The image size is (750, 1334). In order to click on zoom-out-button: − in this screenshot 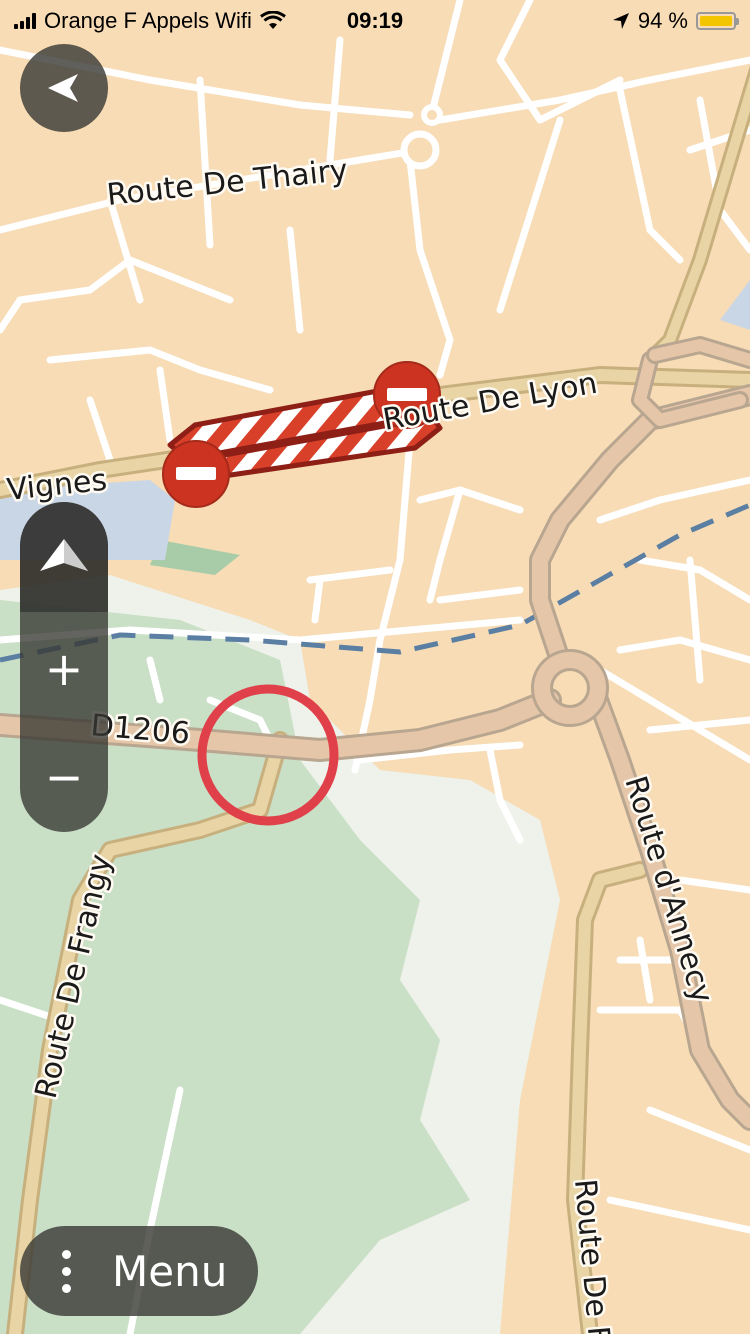, I will do `click(64, 777)`.